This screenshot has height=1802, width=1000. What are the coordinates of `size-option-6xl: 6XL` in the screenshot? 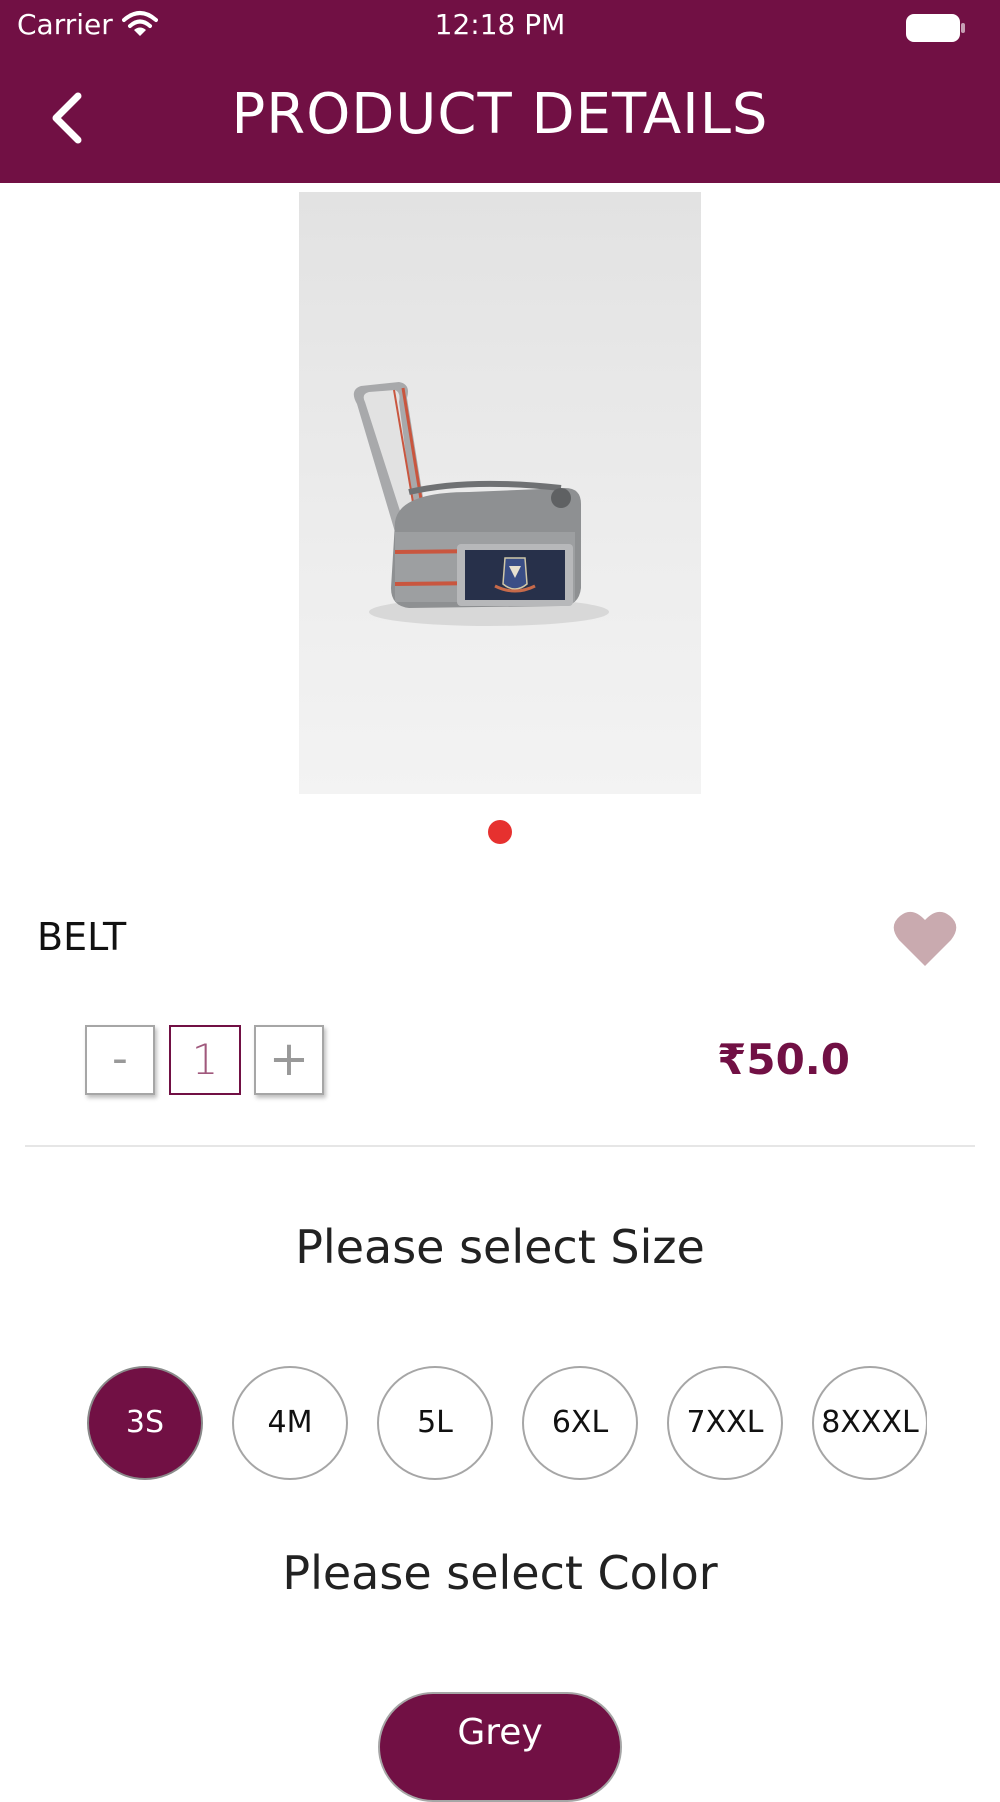 It's located at (580, 1423).